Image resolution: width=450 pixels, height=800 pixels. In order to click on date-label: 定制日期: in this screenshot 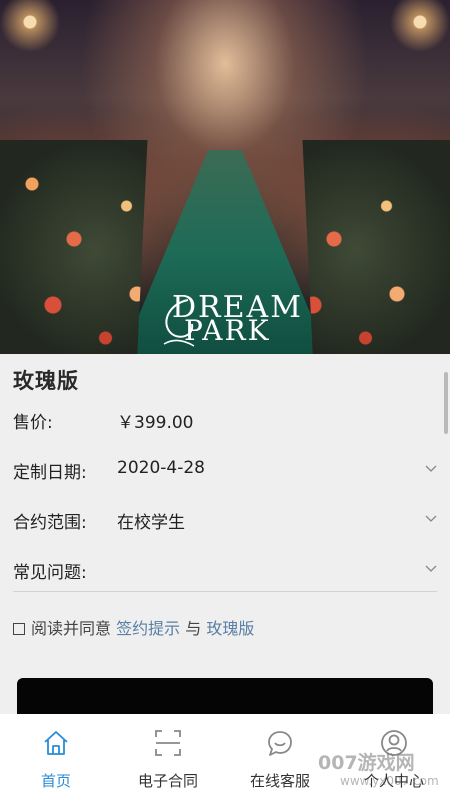, I will do `click(50, 473)`.